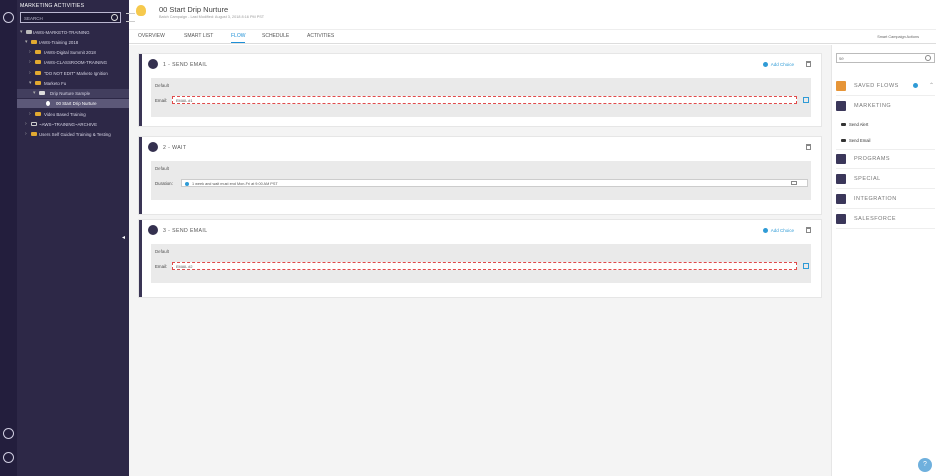 The height and width of the screenshot is (476, 936). What do you see at coordinates (73, 114) in the screenshot?
I see `tree-node: › Video Based Training` at bounding box center [73, 114].